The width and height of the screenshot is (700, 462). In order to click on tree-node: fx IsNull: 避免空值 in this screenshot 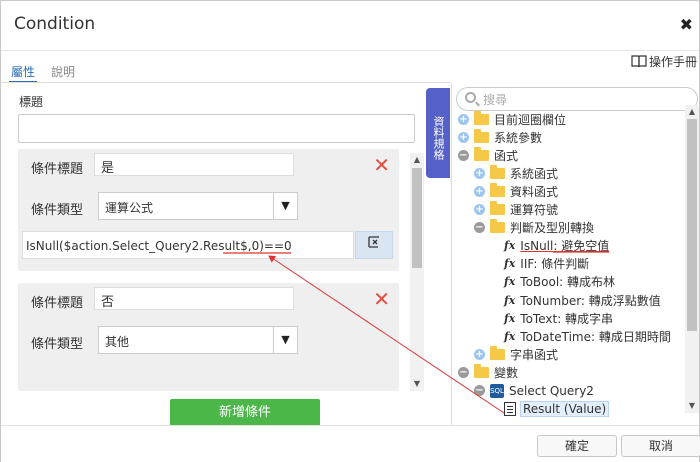, I will do `click(556, 246)`.